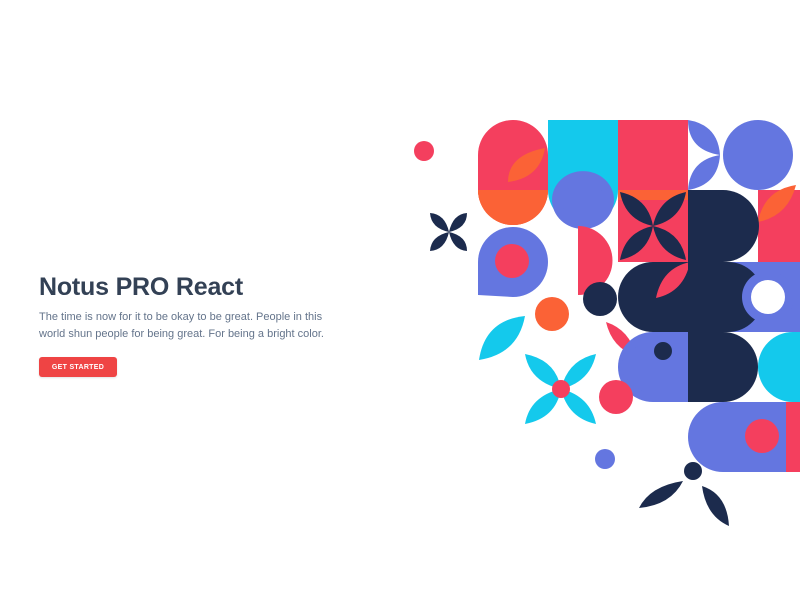 This screenshot has width=800, height=600. I want to click on pink-orange-pill, so click(513, 172).